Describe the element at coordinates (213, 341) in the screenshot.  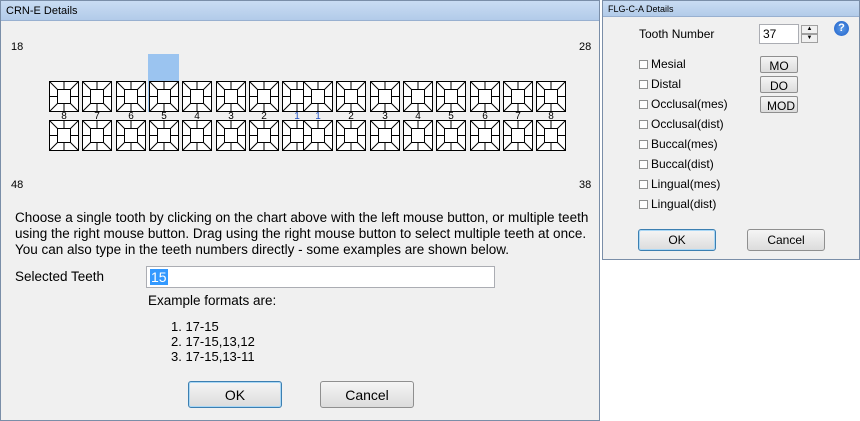
I see `example-format-2: 2. 17-15,13,12` at that location.